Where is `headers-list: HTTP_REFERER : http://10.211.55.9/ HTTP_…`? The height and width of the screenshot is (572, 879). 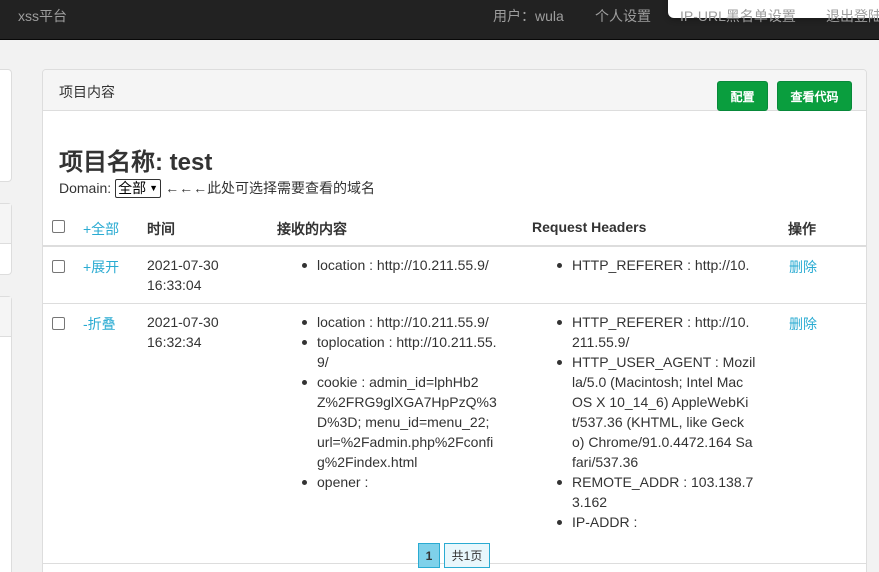 headers-list: HTTP_REFERER : http://10.211.55.9/ HTTP_… is located at coordinates (656, 422).